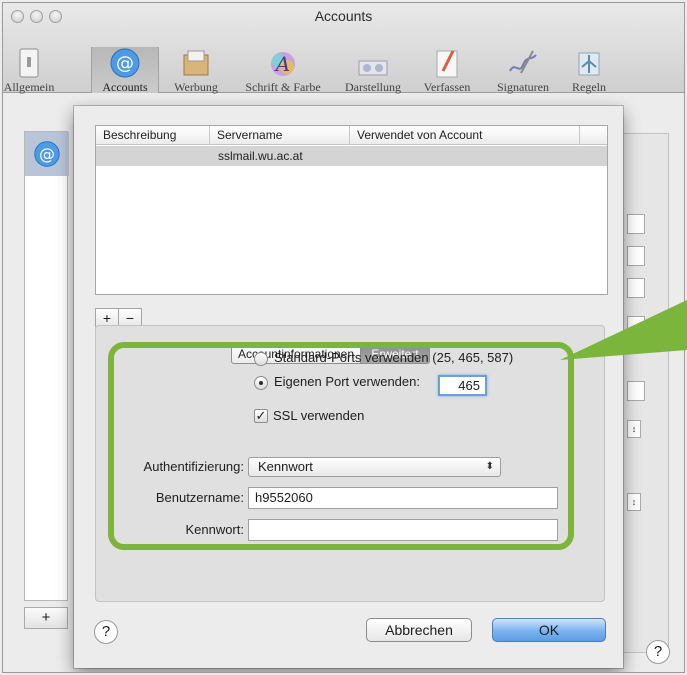 The height and width of the screenshot is (675, 687). Describe the element at coordinates (46, 618) in the screenshot. I see `add-account-button: +` at that location.